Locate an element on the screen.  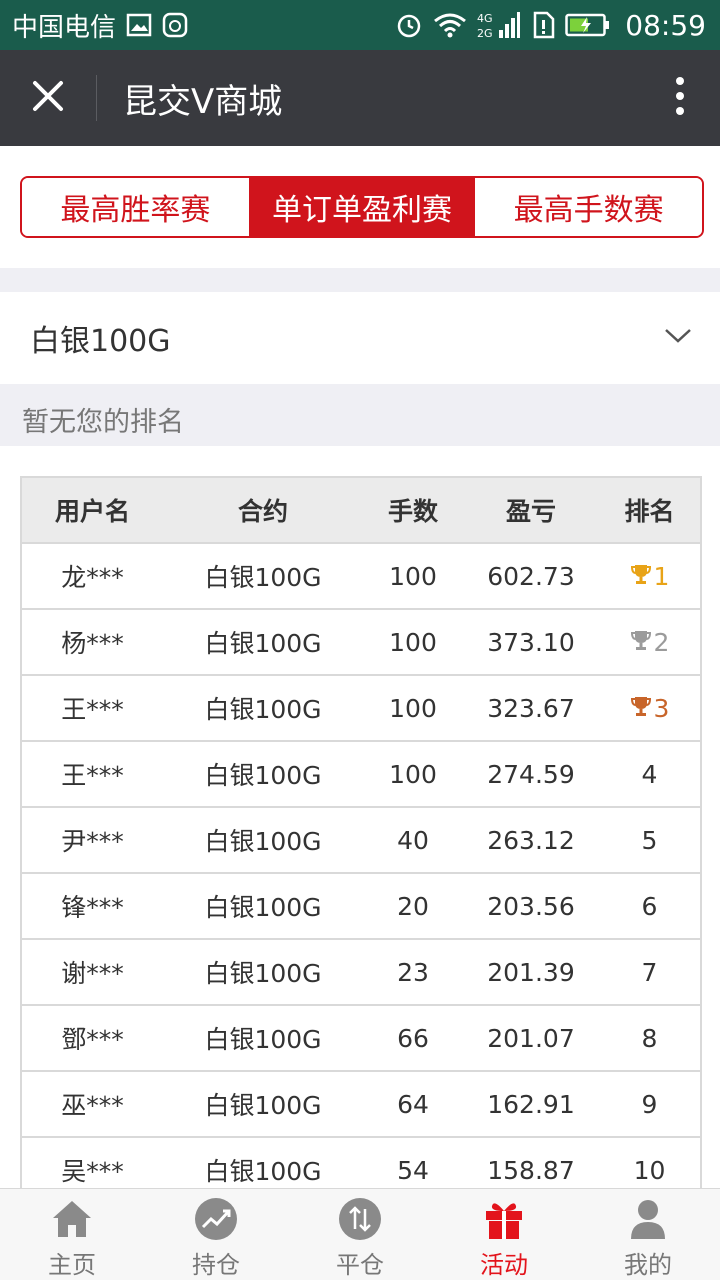
product-select: 白银100G is located at coordinates (360, 338).